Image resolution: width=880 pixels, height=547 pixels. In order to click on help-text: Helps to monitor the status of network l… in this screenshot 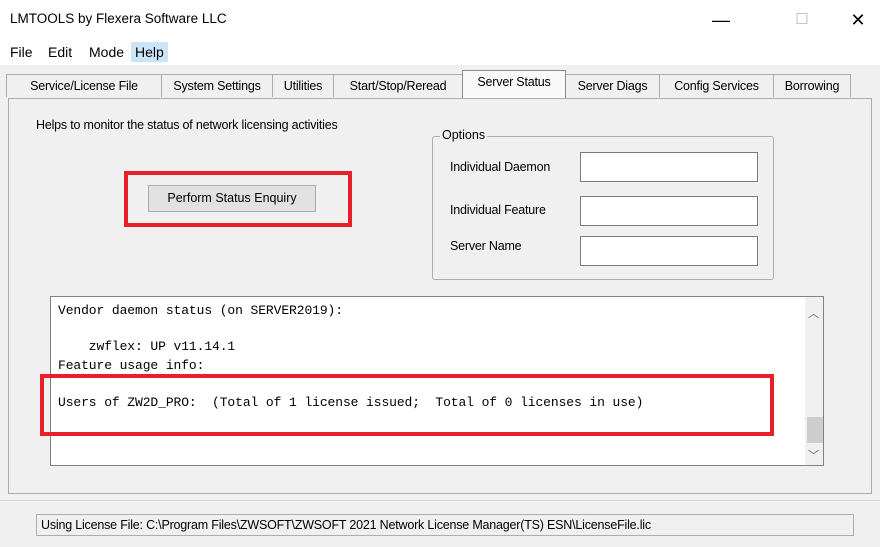, I will do `click(187, 125)`.